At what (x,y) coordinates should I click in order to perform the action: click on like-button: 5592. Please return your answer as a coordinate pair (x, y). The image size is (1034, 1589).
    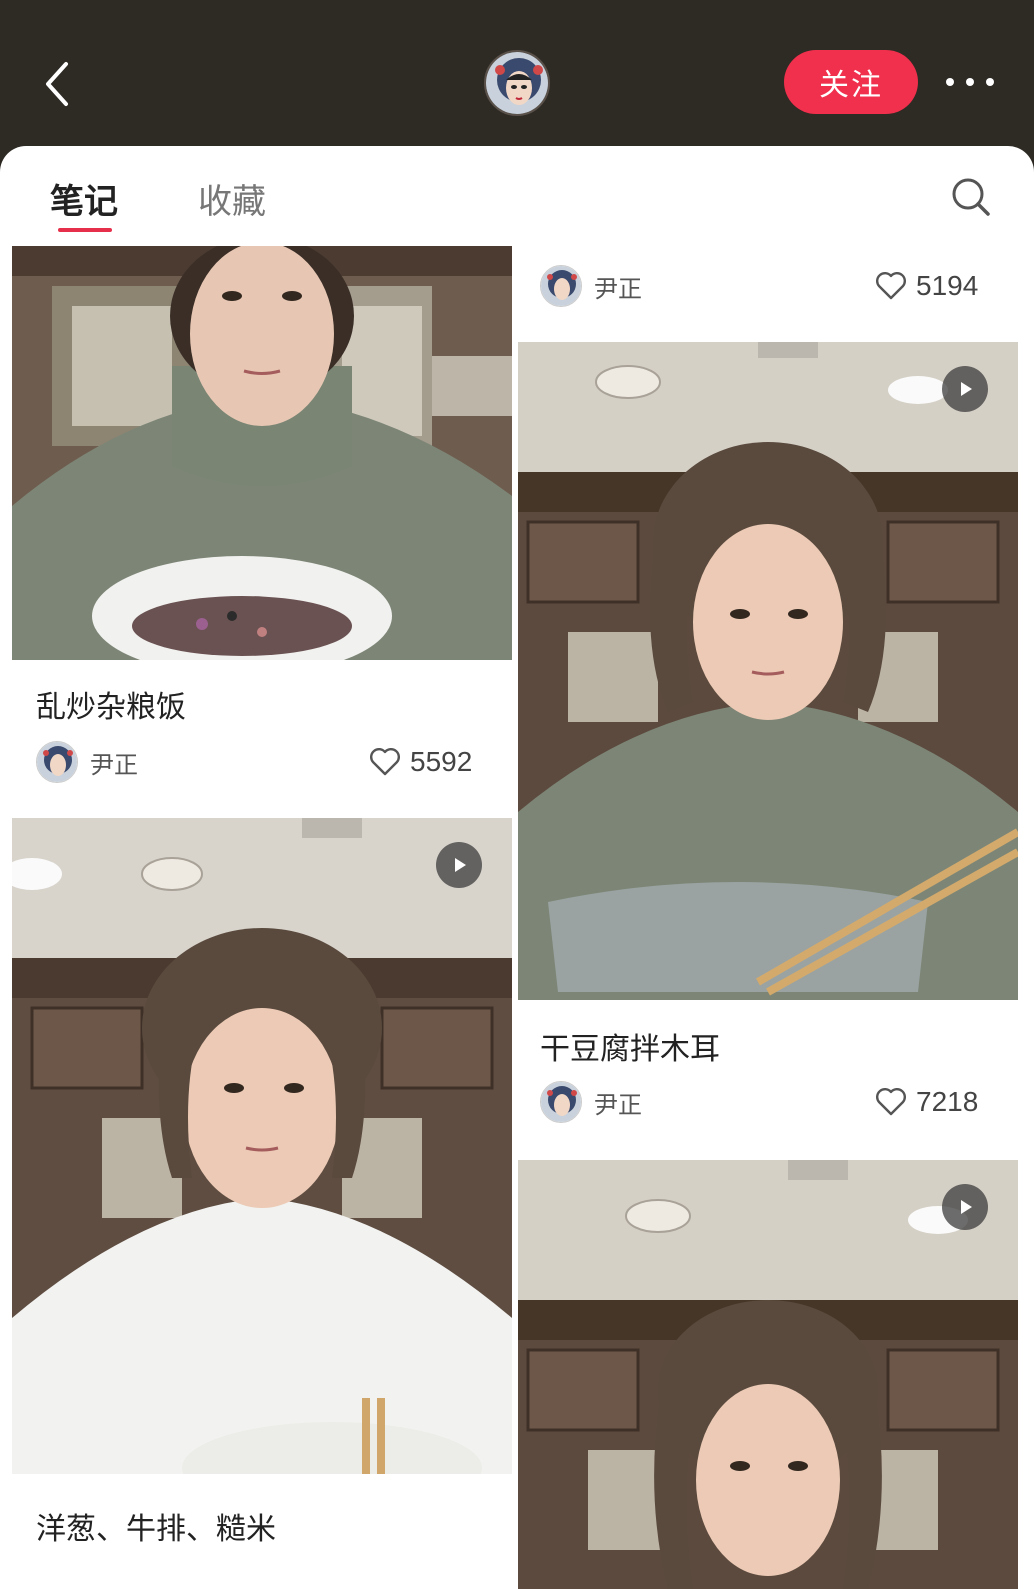
    Looking at the image, I should click on (420, 762).